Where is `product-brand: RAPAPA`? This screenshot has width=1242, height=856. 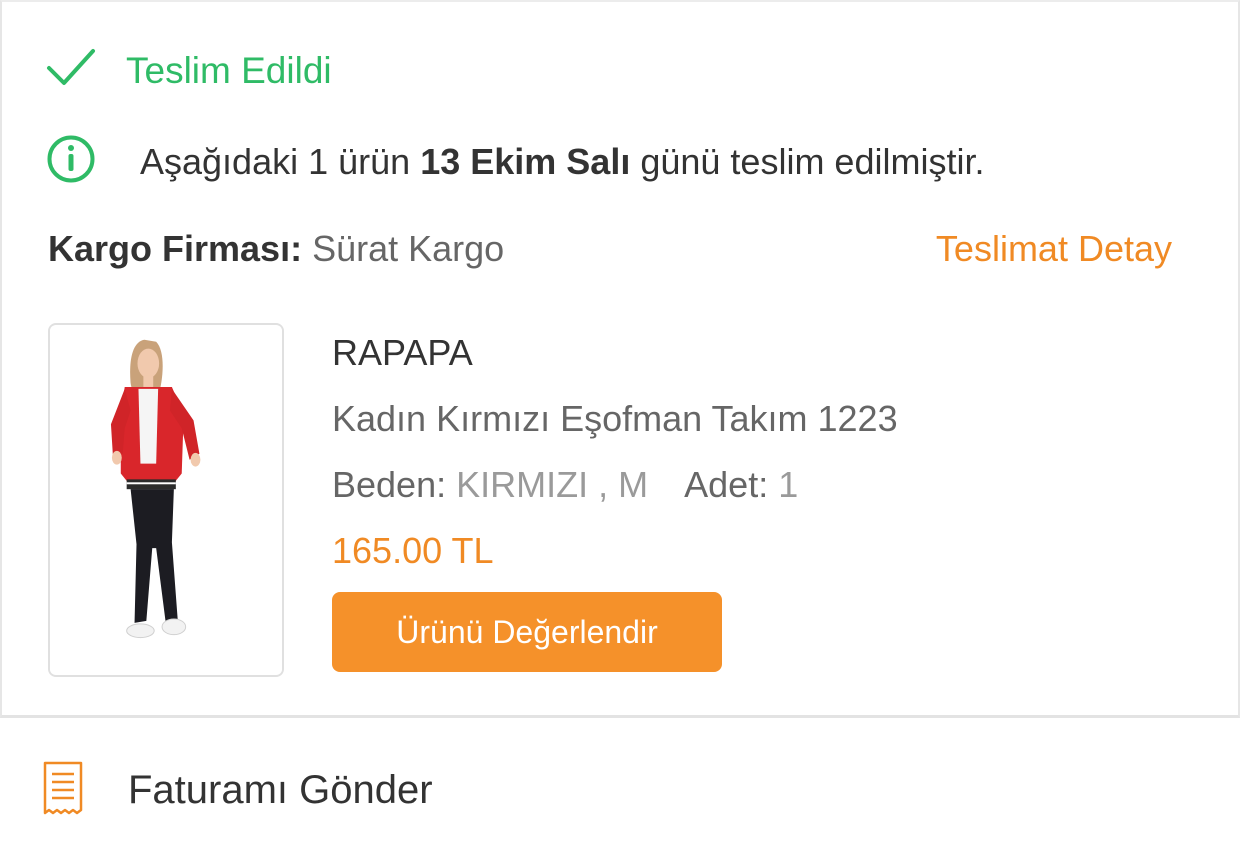 product-brand: RAPAPA is located at coordinates (402, 352).